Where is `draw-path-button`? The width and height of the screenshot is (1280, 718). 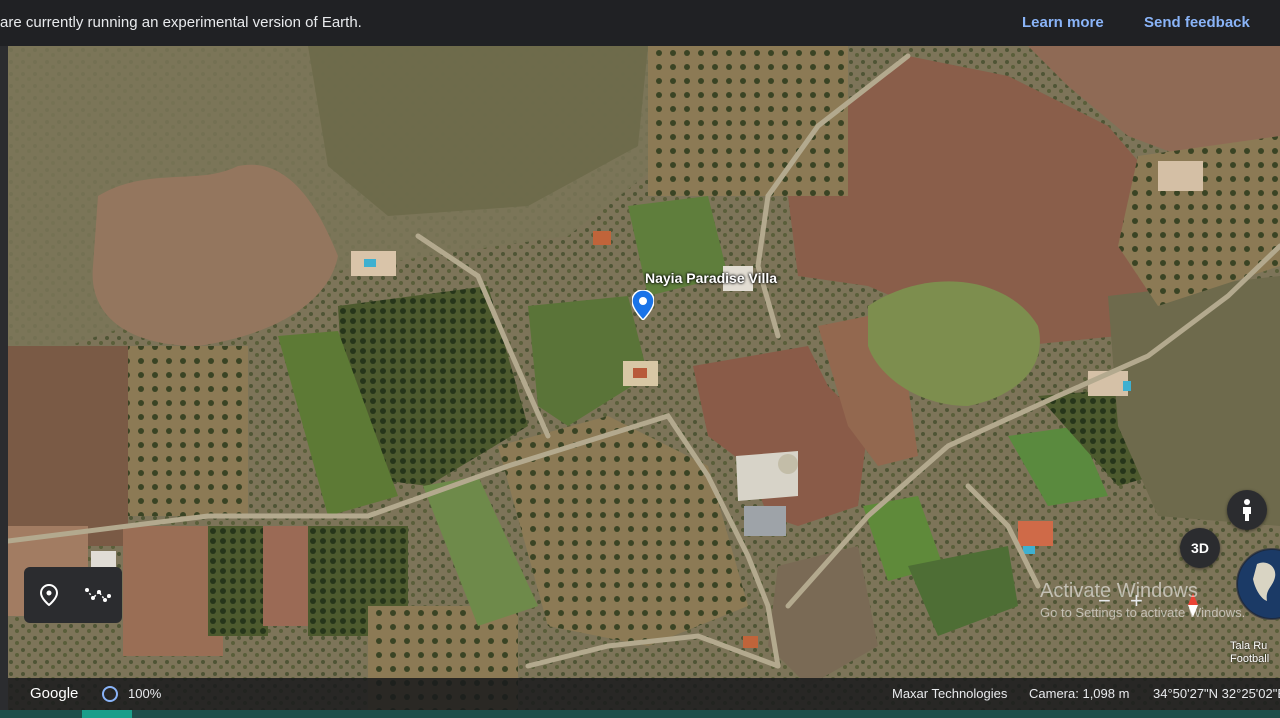
draw-path-button is located at coordinates (98, 595).